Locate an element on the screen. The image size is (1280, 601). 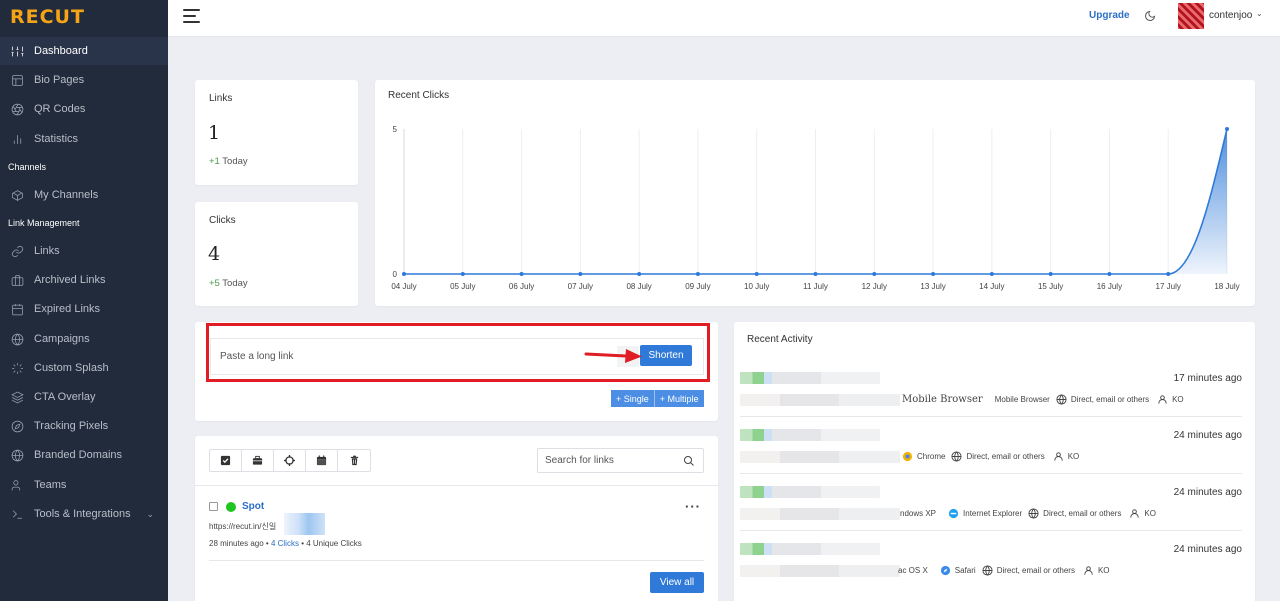
search-icon is located at coordinates (689, 461).